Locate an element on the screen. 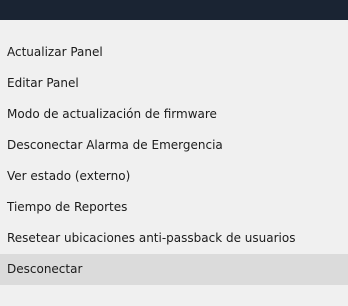 Image resolution: width=348 pixels, height=306 pixels. menu-item-ver-estado-externo: Ver estado (externo) is located at coordinates (174, 176).